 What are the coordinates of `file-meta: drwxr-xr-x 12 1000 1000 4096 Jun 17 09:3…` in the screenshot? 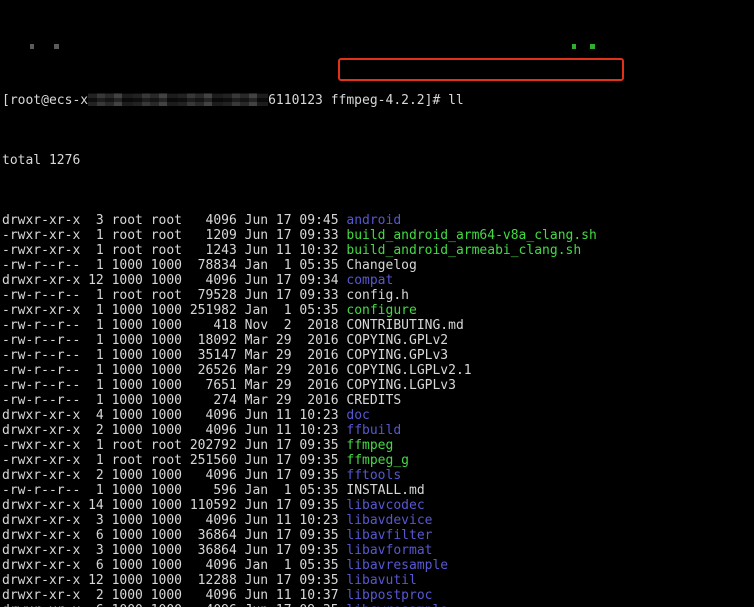 It's located at (174, 280).